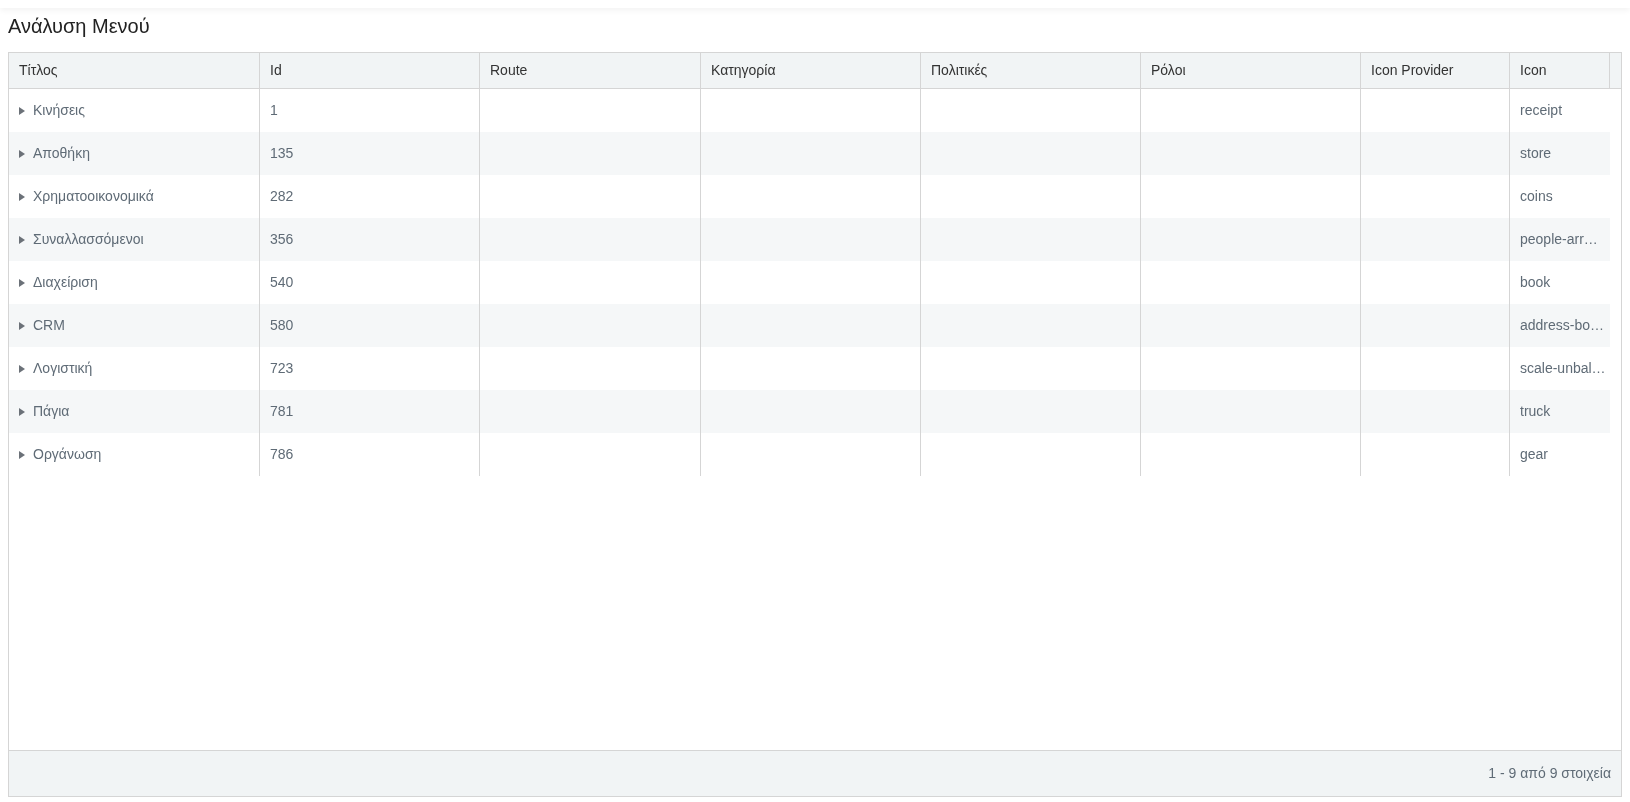  Describe the element at coordinates (134, 70) in the screenshot. I see `column-header: Τίτλος` at that location.